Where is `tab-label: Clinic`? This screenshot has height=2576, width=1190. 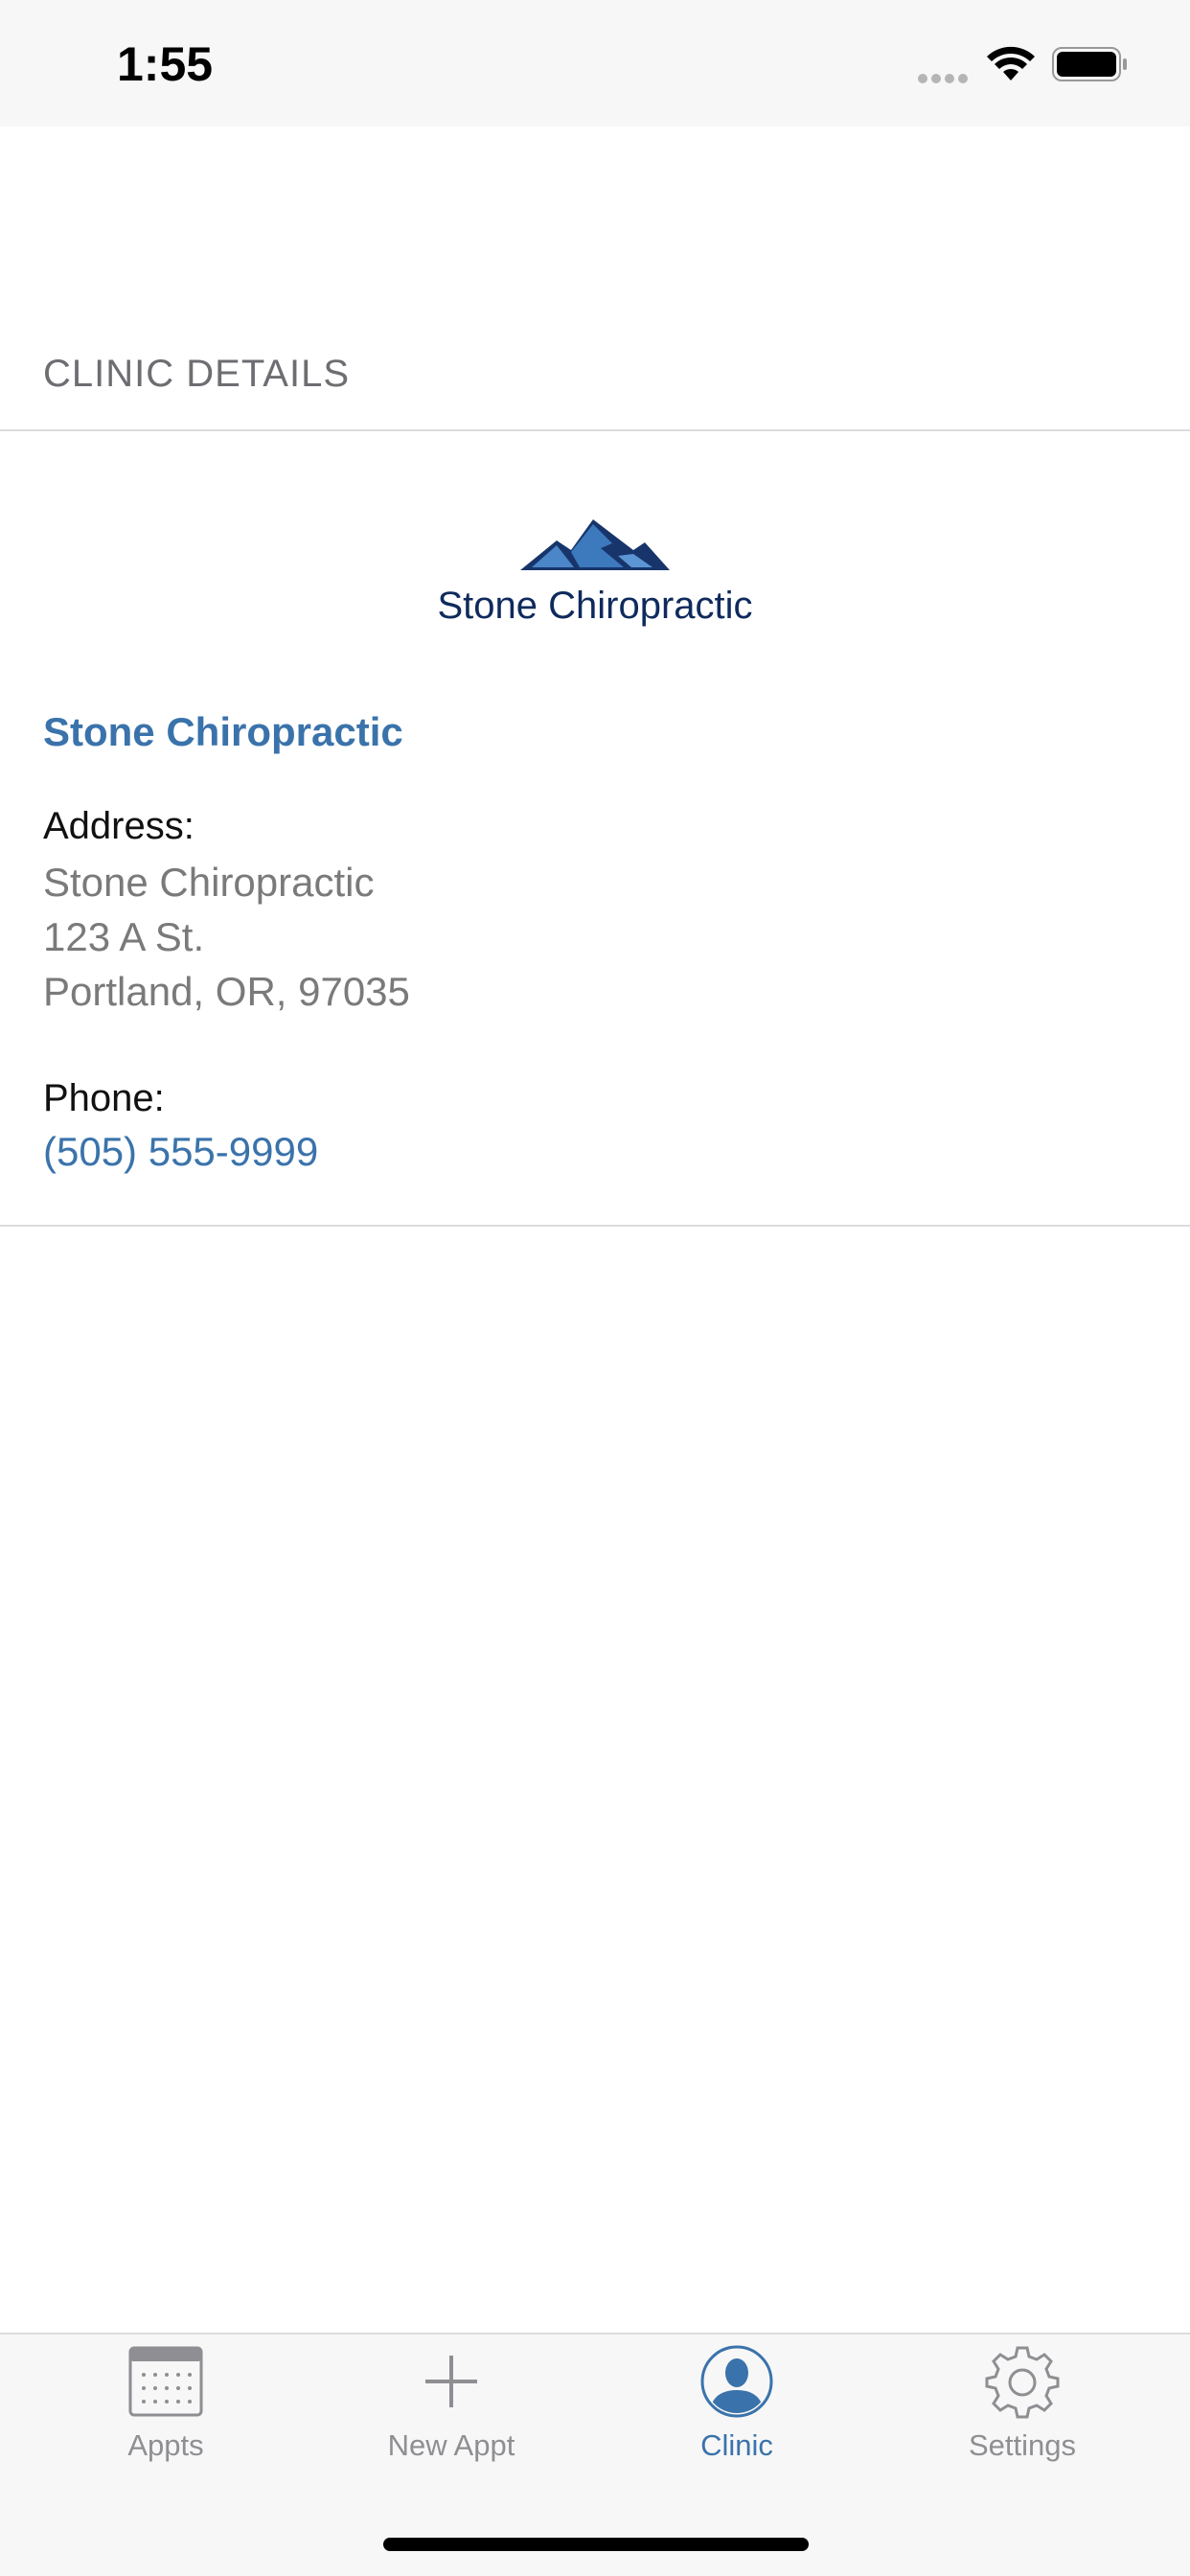
tab-label: Clinic is located at coordinates (736, 2445).